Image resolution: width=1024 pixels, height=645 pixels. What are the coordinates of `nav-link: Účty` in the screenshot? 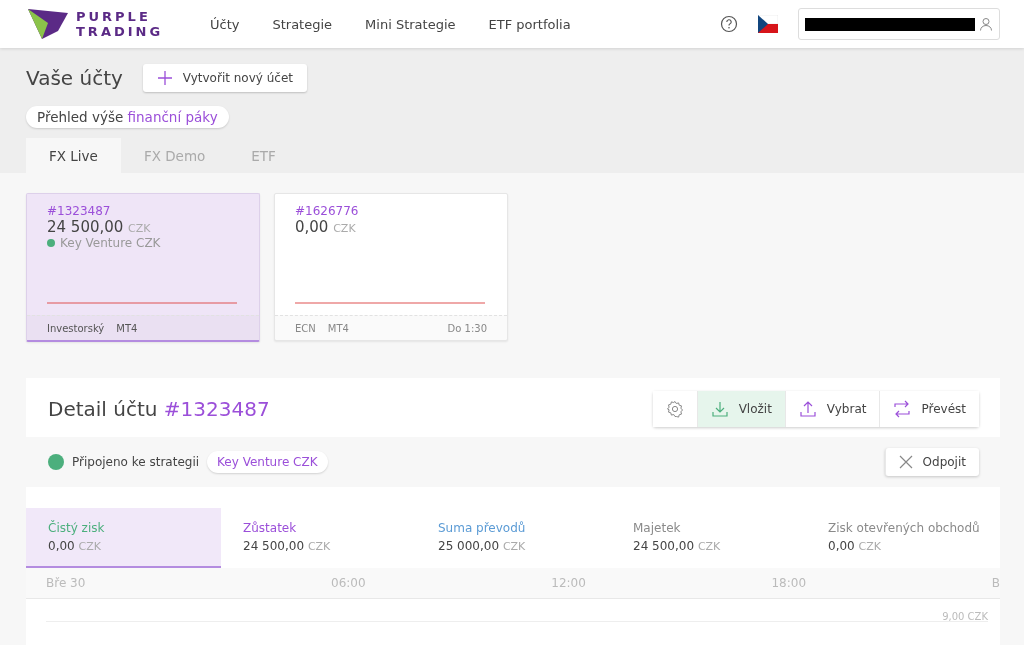 It's located at (225, 24).